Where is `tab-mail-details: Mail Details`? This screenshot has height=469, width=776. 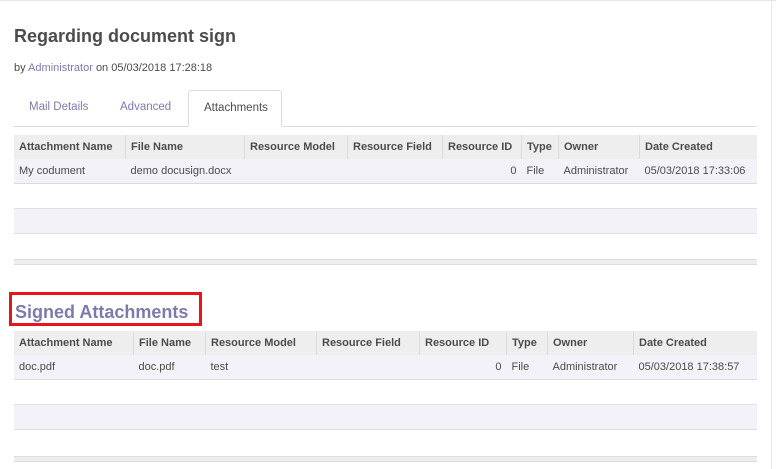
tab-mail-details: Mail Details is located at coordinates (58, 107).